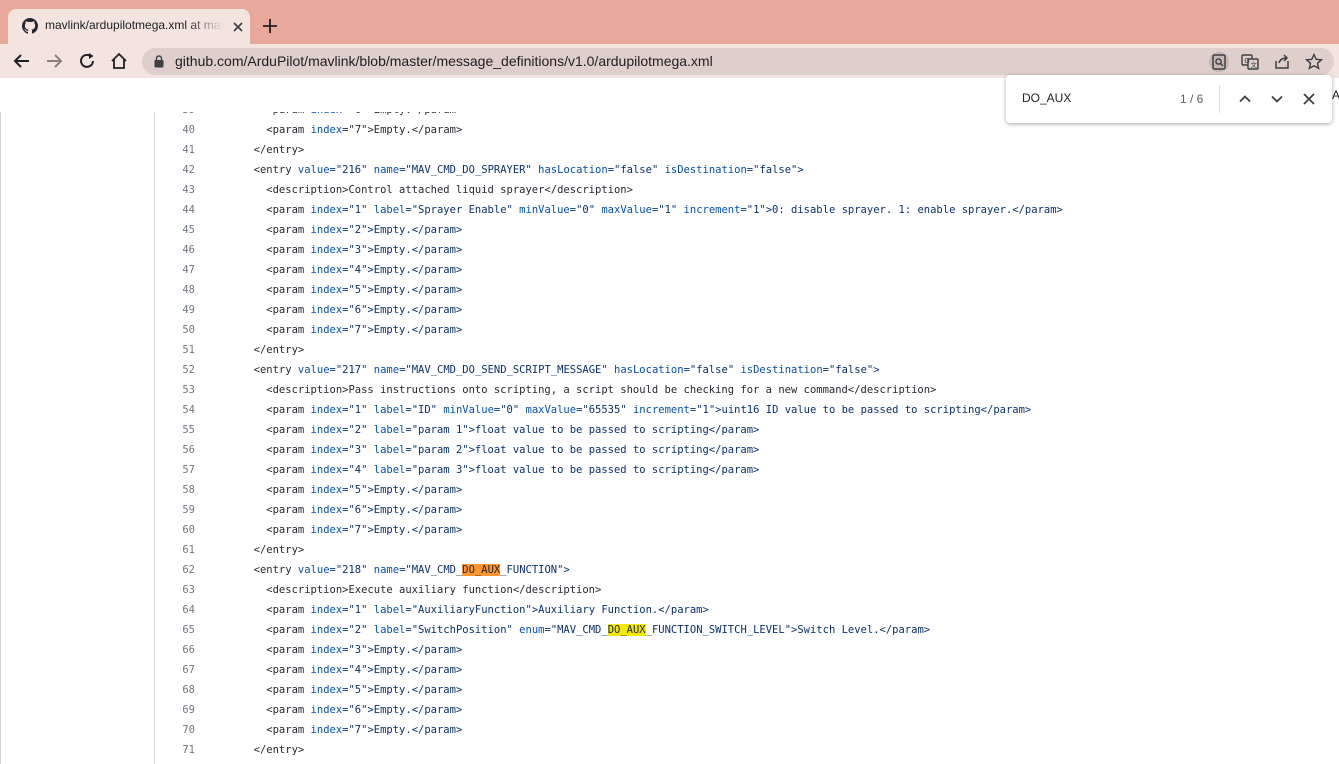 The image size is (1339, 764). Describe the element at coordinates (1046, 98) in the screenshot. I see `find-input: DO_AUX` at that location.